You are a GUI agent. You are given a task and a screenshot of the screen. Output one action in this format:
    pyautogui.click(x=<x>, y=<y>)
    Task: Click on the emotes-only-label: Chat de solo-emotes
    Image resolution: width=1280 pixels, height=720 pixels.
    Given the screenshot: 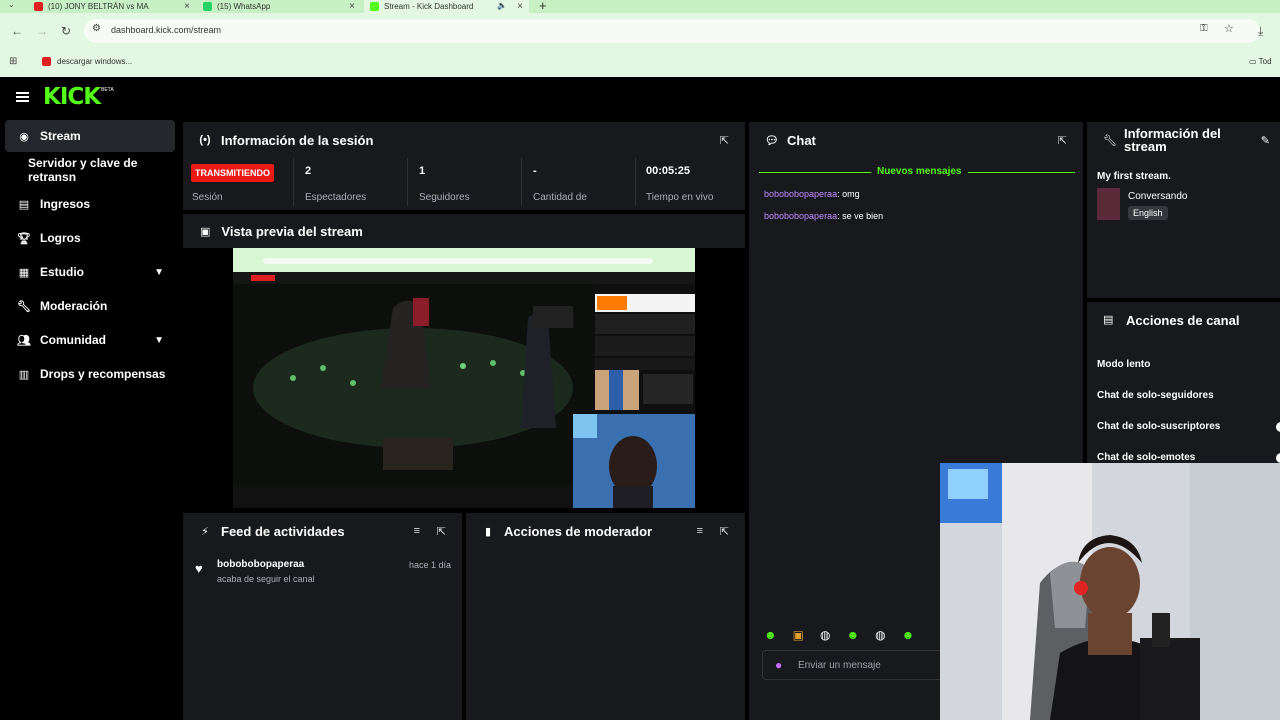 What is the action you would take?
    pyautogui.click(x=1146, y=457)
    